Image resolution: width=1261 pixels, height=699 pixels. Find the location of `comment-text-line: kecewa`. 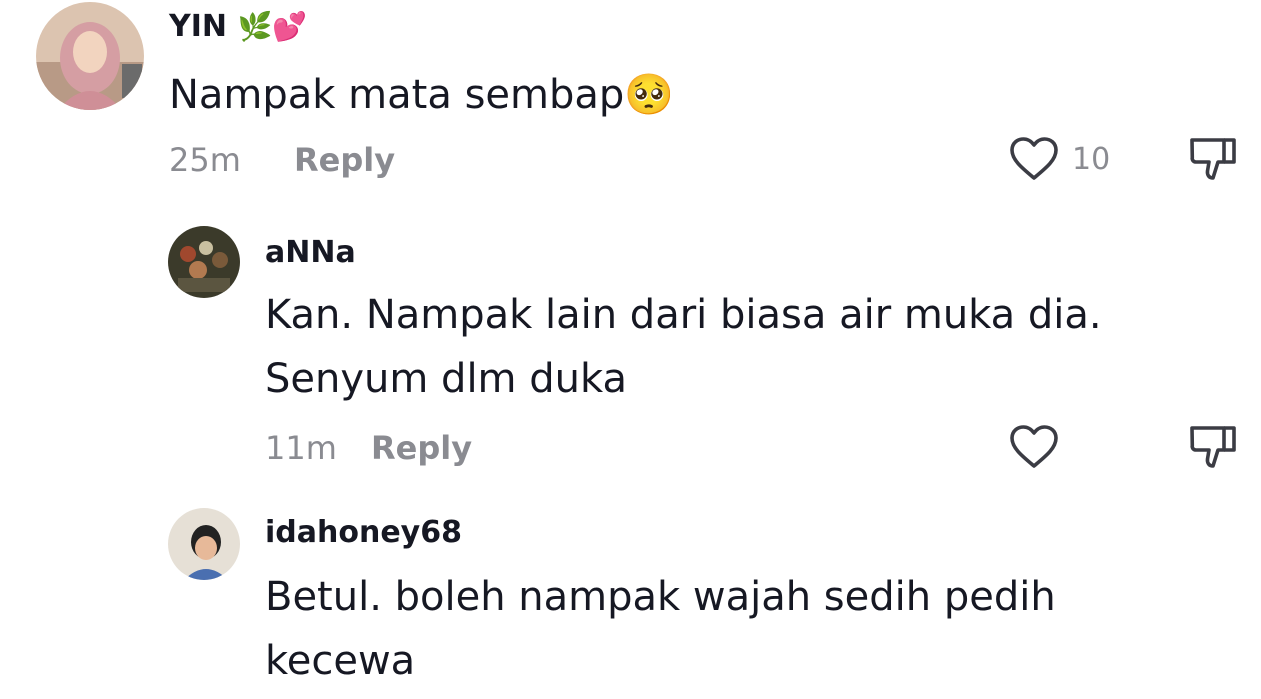

comment-text-line: kecewa is located at coordinates (340, 661).